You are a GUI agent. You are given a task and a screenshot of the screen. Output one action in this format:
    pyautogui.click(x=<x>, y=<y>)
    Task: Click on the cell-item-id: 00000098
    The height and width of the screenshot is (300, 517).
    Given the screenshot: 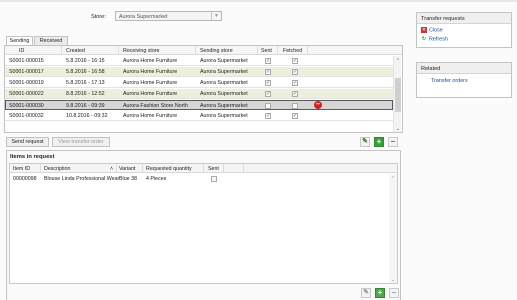 What is the action you would take?
    pyautogui.click(x=25, y=179)
    